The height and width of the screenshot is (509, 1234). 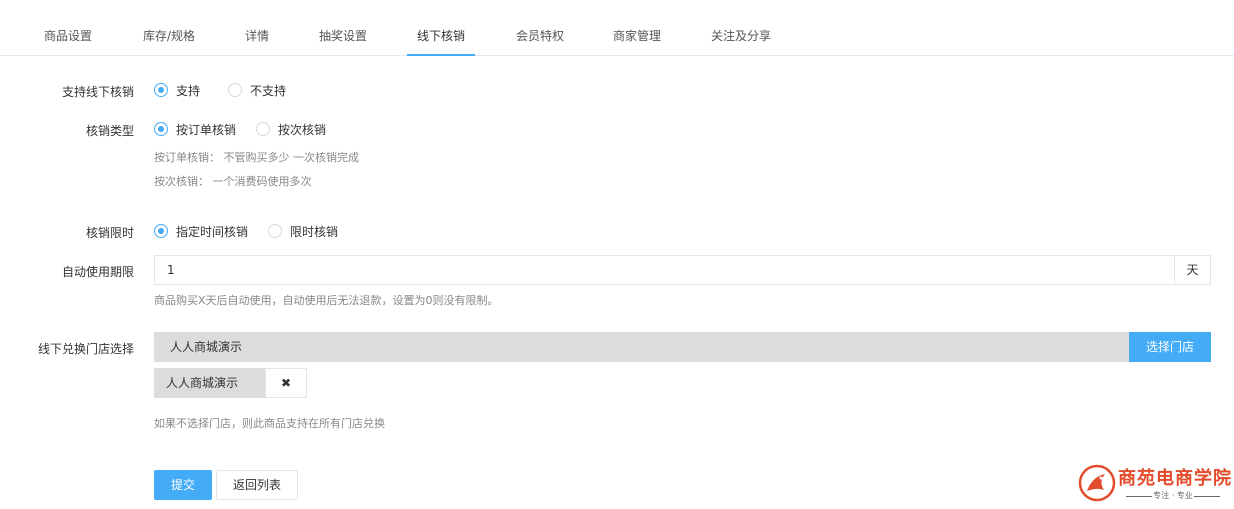 I want to click on tab-stock-specs: 库存/规格, so click(x=169, y=27).